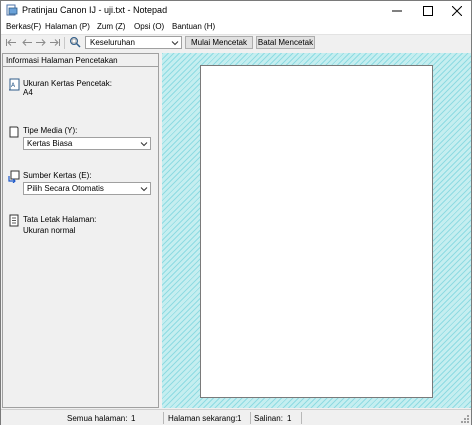  Describe the element at coordinates (62, 60) in the screenshot. I see `panel-title: Informasi Halaman Pencetakan` at that location.